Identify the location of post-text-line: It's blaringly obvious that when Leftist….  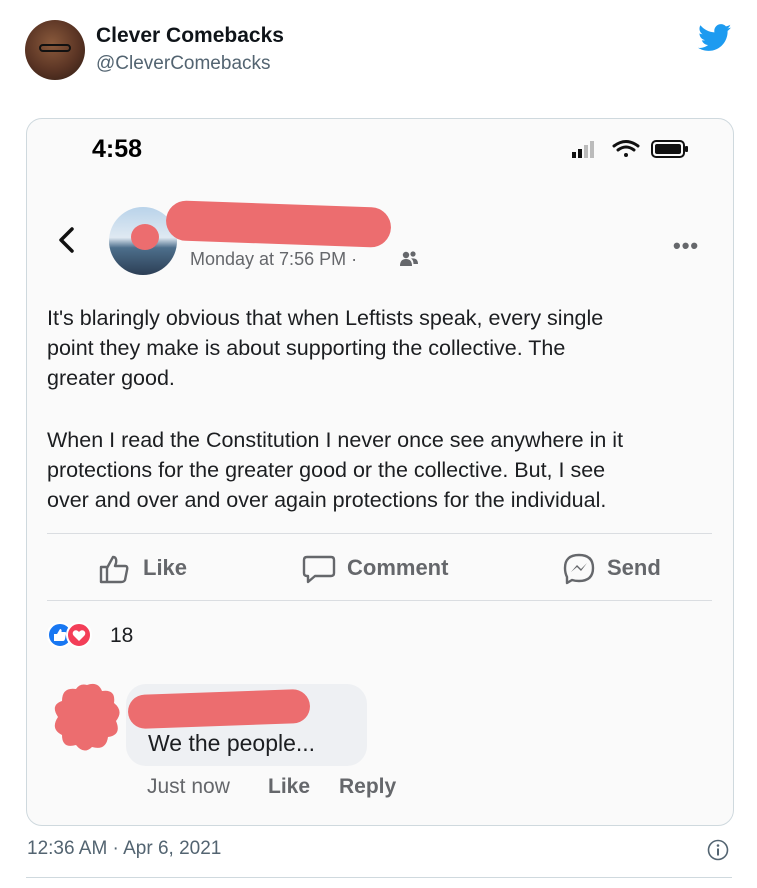
(325, 318).